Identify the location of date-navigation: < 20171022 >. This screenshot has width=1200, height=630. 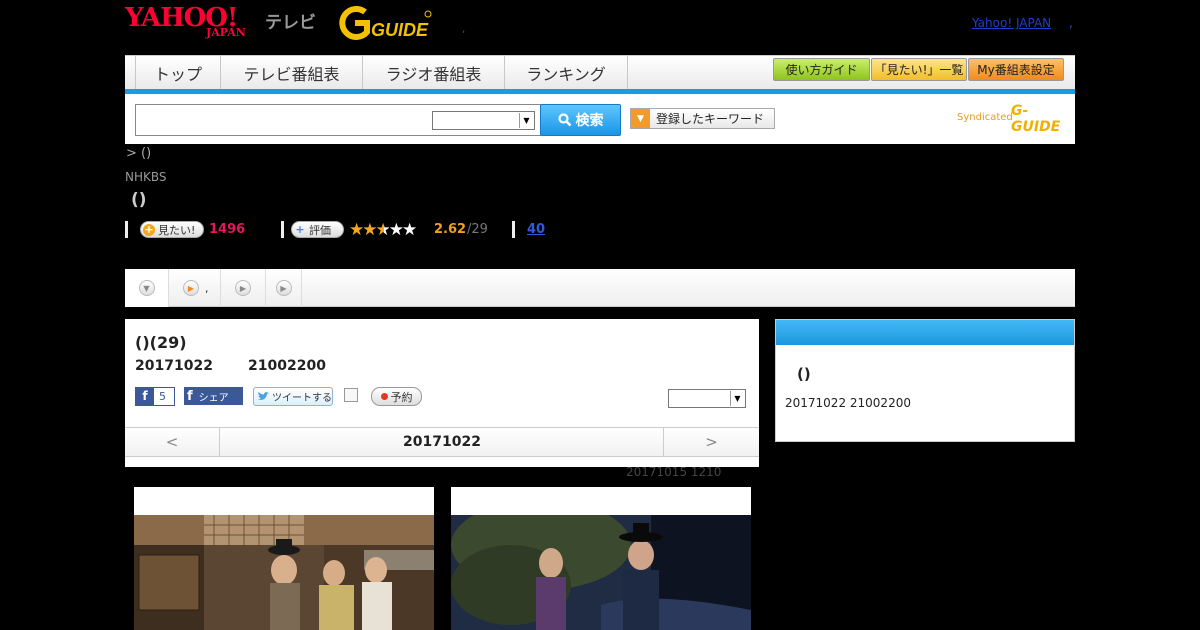
(442, 442).